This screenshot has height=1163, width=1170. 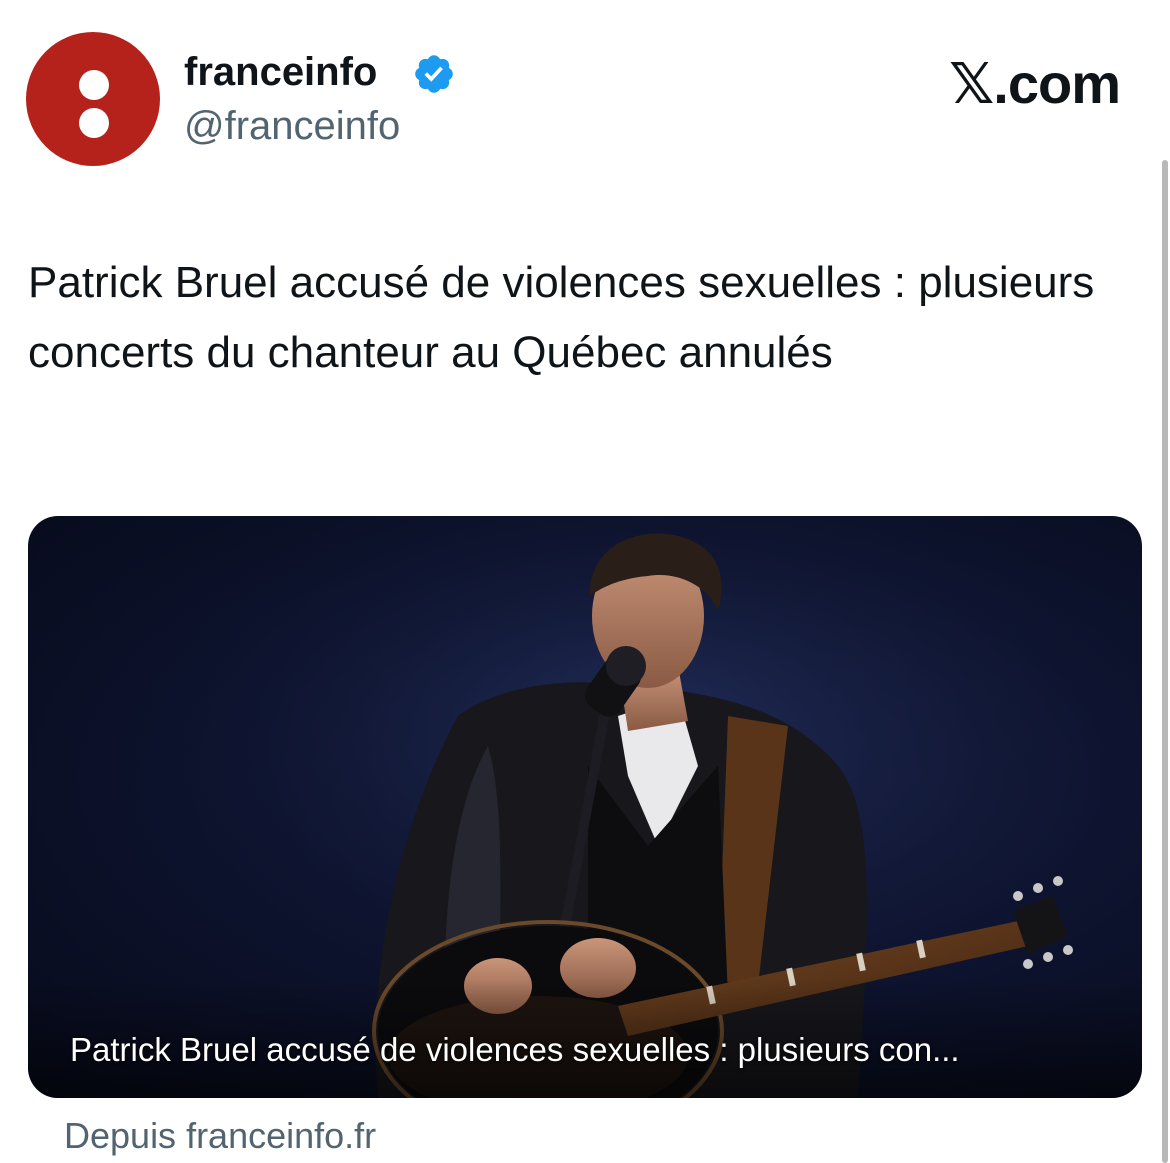 What do you see at coordinates (220, 1136) in the screenshot?
I see `link-source: Depuis franceinfo.fr` at bounding box center [220, 1136].